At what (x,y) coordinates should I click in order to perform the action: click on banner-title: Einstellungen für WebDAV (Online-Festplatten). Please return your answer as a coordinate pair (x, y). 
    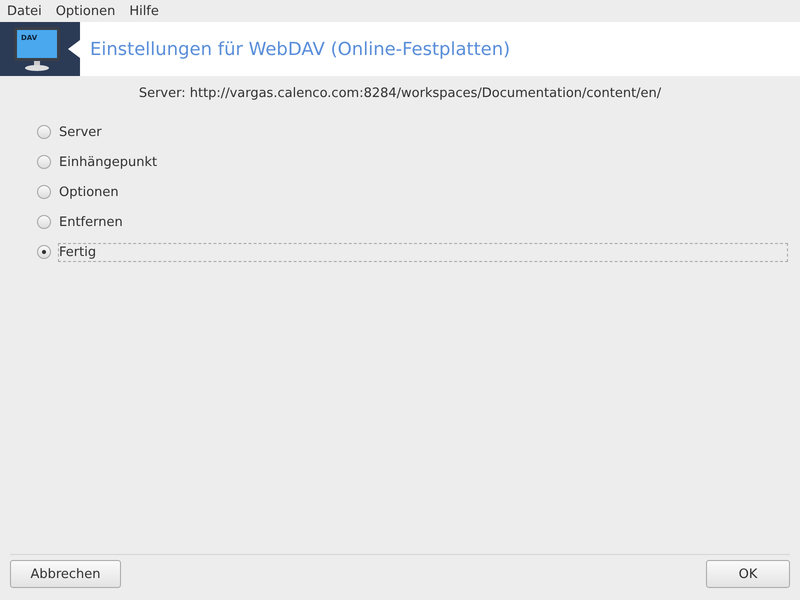
    Looking at the image, I should click on (300, 49).